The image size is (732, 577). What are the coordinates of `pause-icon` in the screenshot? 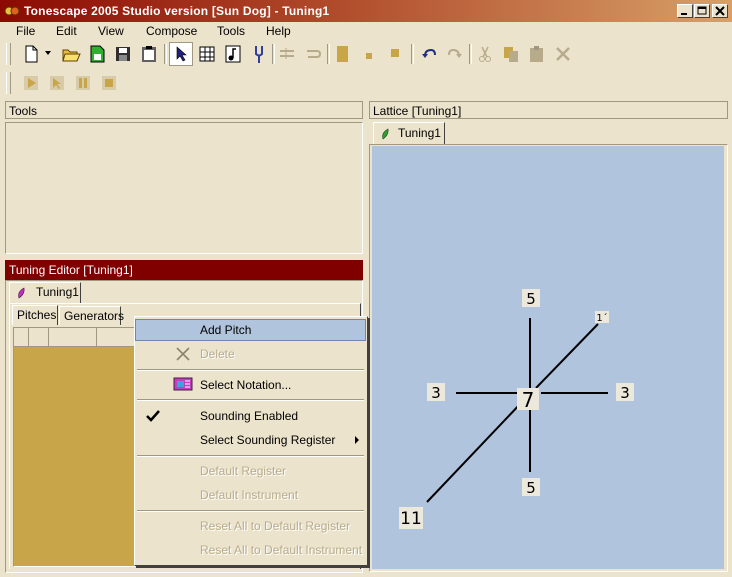 It's located at (83, 83).